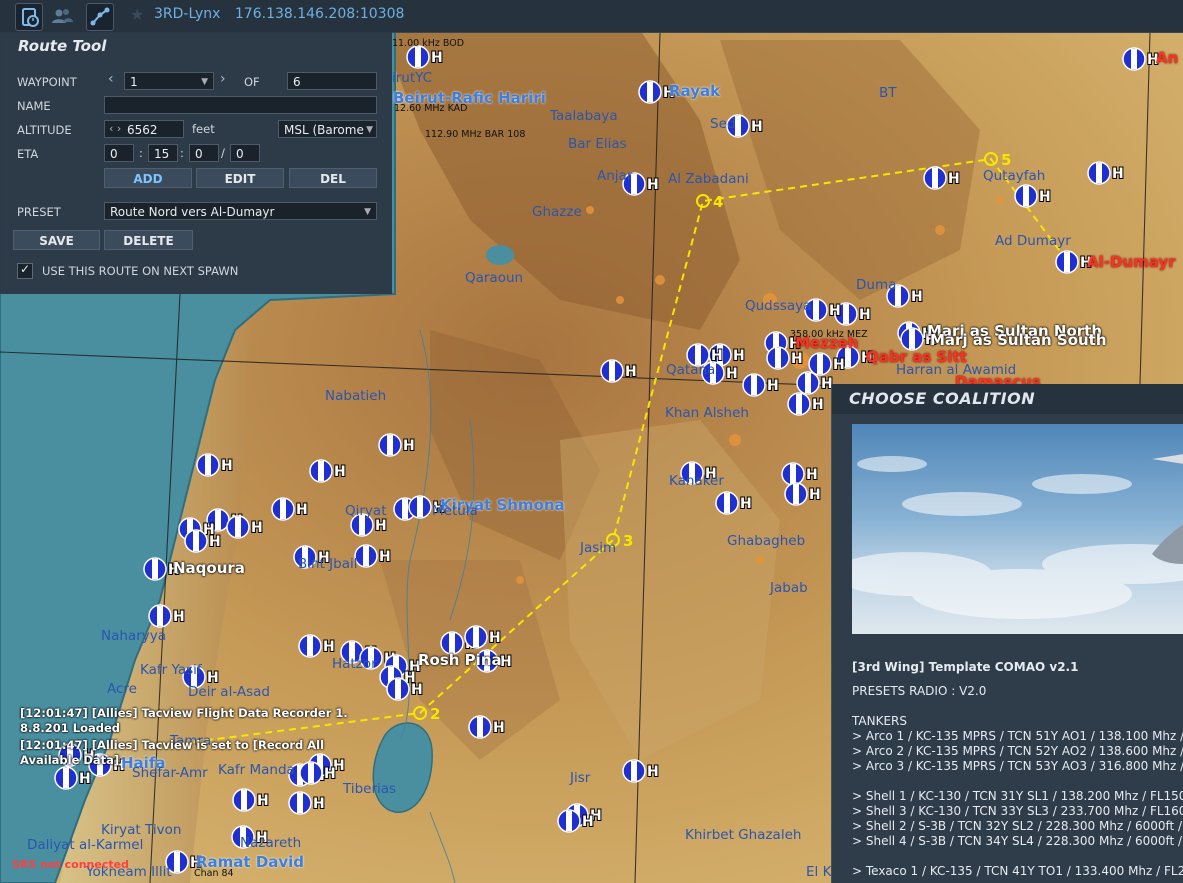  I want to click on server-address: 176.138.146.208:10308, so click(319, 14).